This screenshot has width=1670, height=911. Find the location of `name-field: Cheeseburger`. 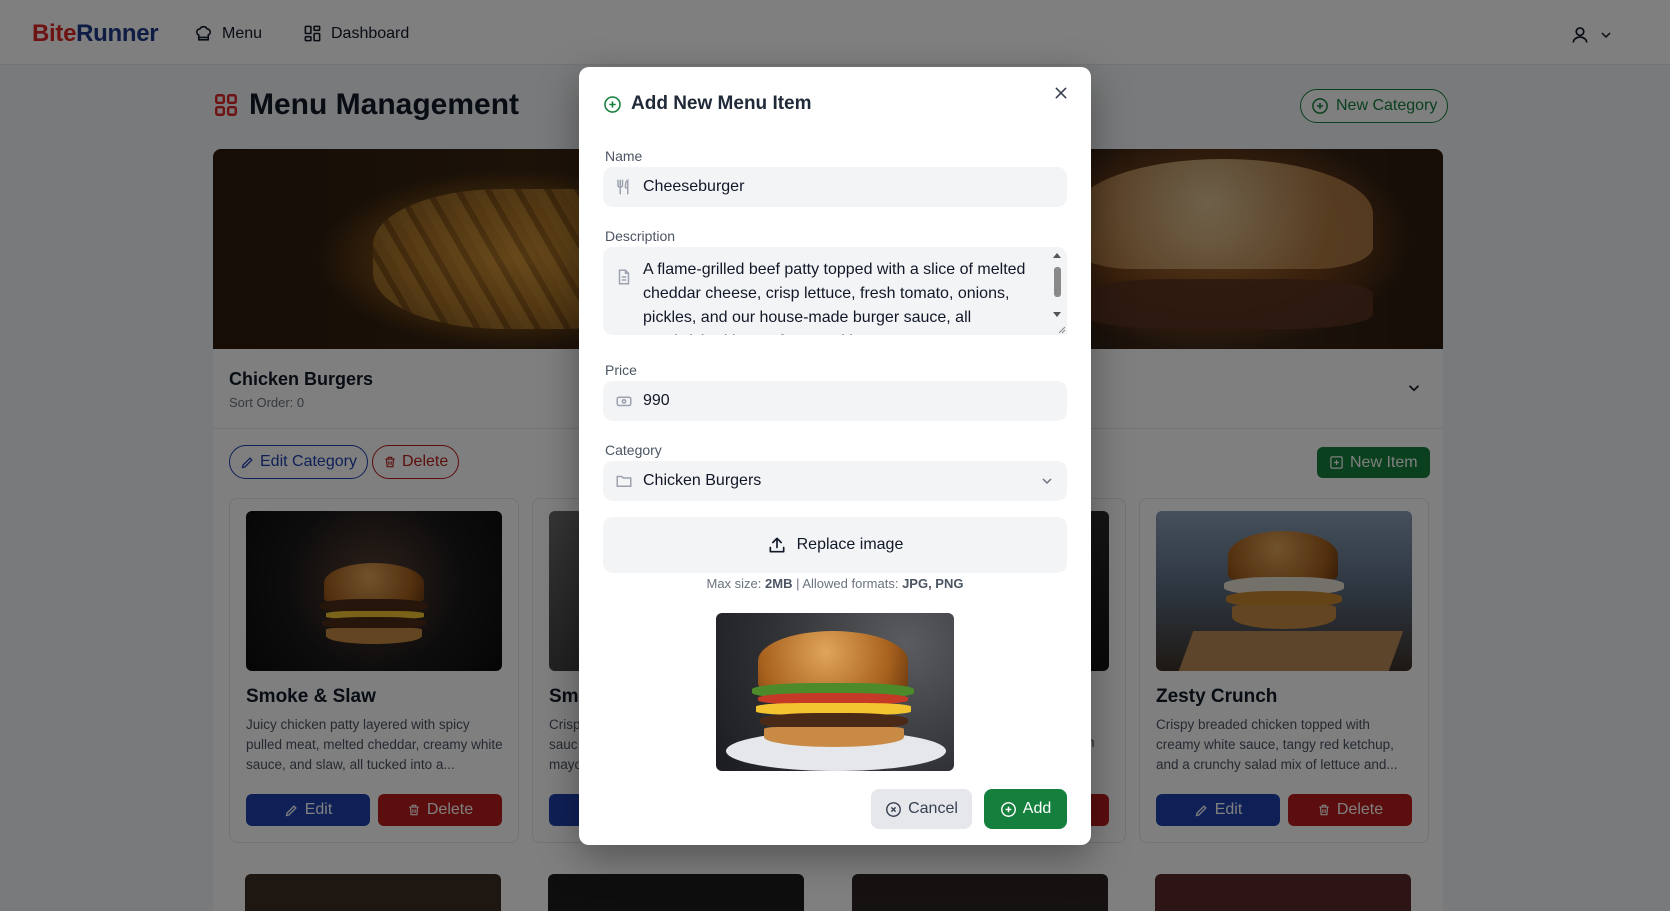

name-field: Cheeseburger is located at coordinates (835, 187).